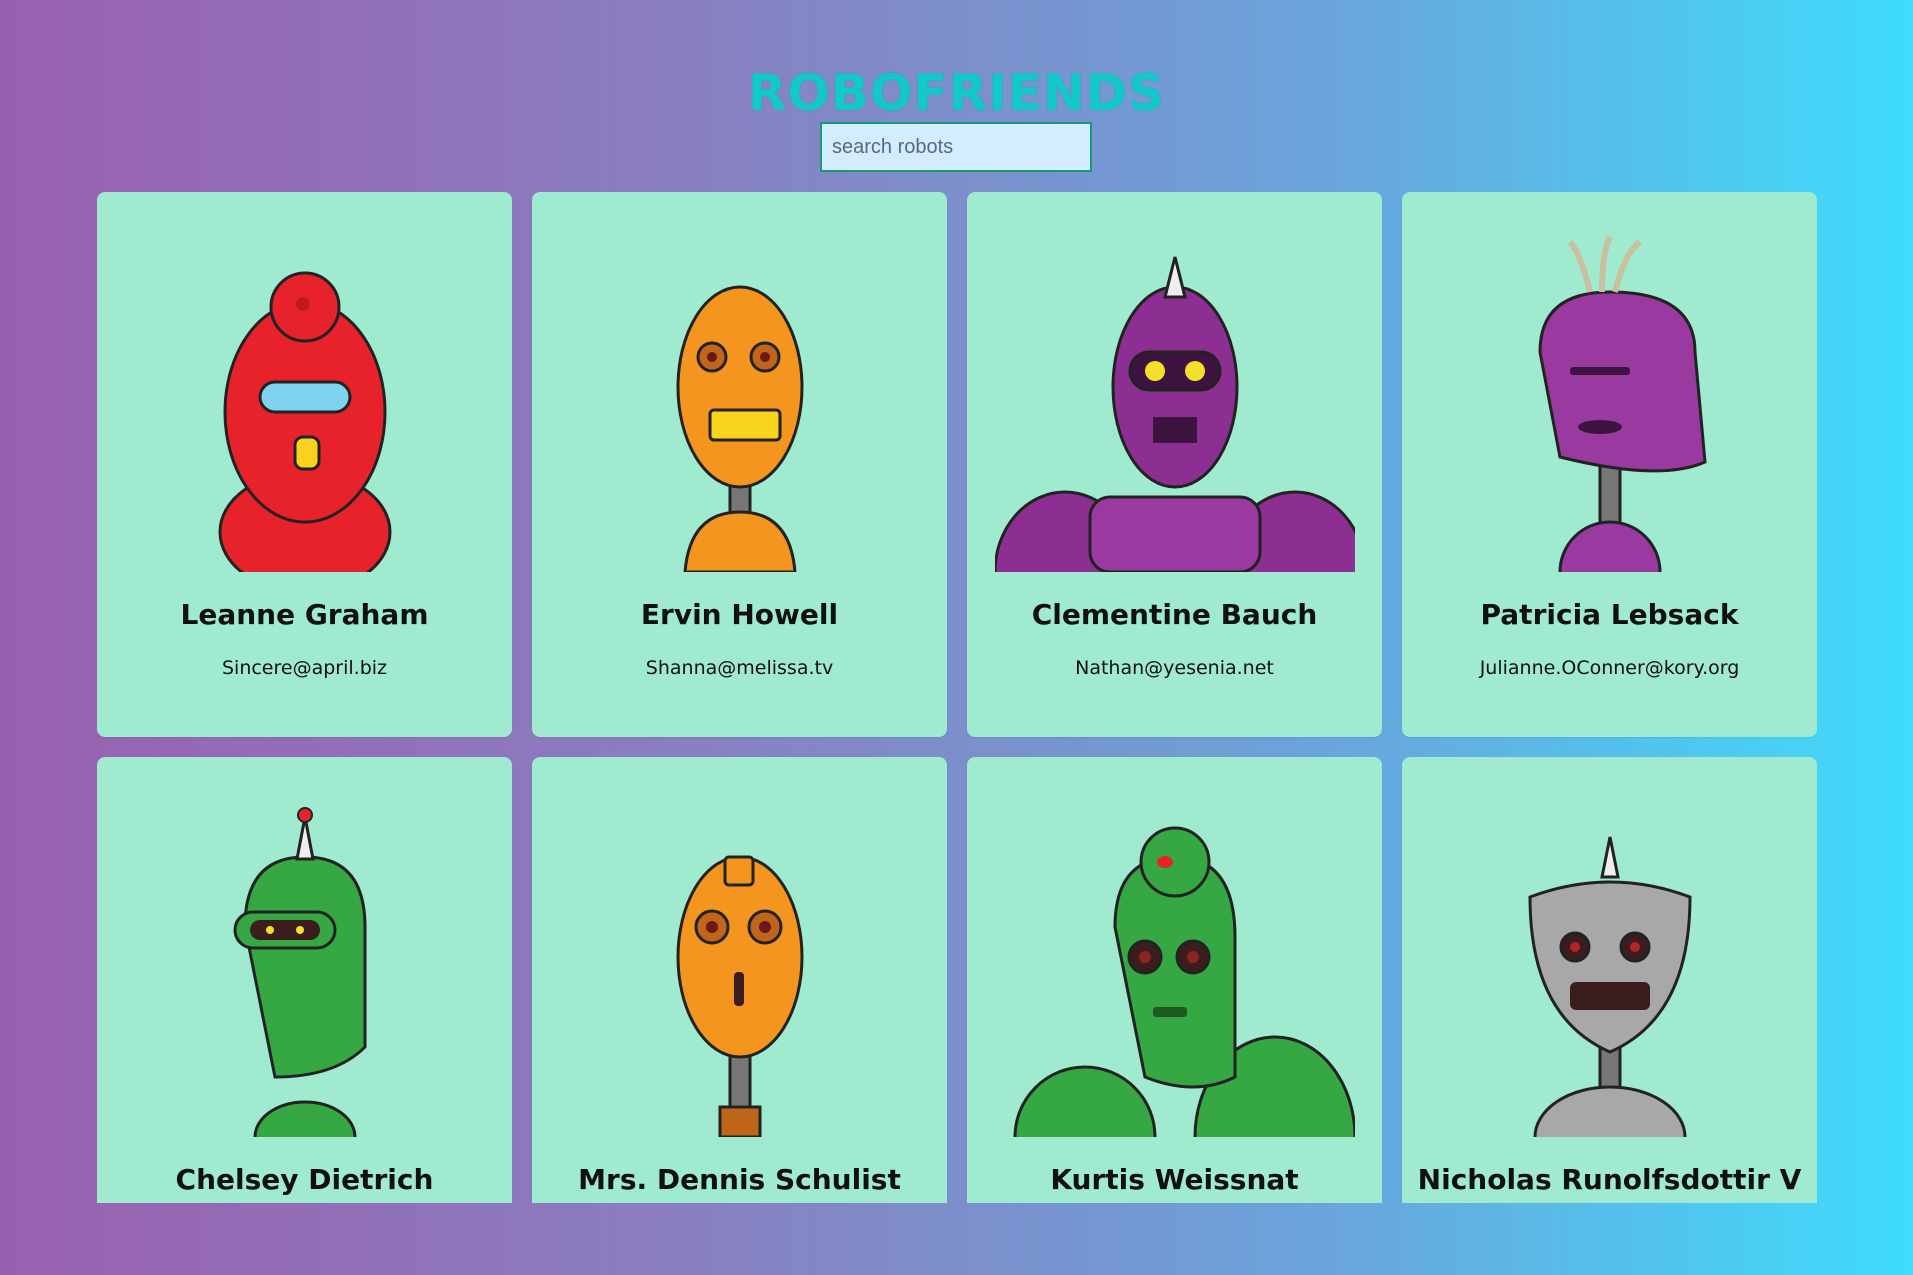 This screenshot has width=1913, height=1275. What do you see at coordinates (1174, 1179) in the screenshot?
I see `robot-name: Kurtis Weissnat` at bounding box center [1174, 1179].